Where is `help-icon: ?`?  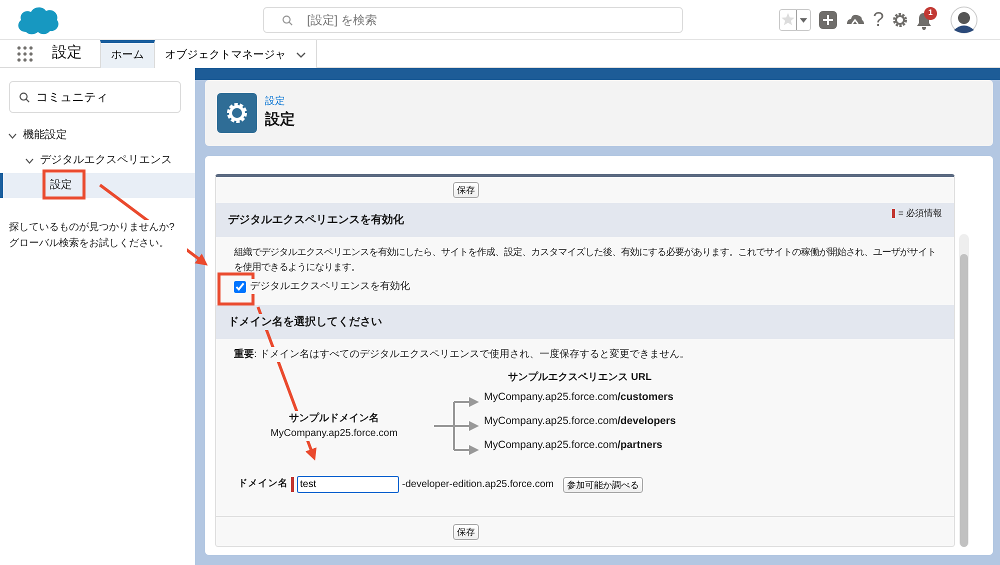 help-icon: ? is located at coordinates (878, 20).